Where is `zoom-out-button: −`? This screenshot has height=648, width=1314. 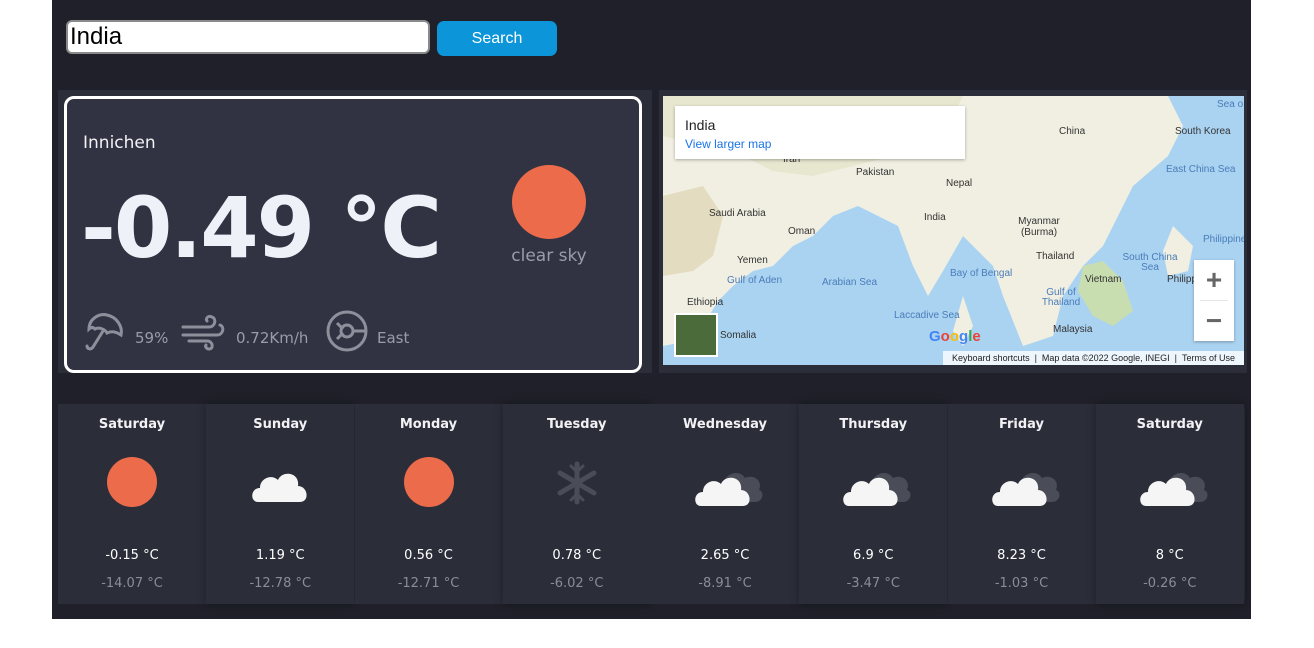 zoom-out-button: − is located at coordinates (1214, 321).